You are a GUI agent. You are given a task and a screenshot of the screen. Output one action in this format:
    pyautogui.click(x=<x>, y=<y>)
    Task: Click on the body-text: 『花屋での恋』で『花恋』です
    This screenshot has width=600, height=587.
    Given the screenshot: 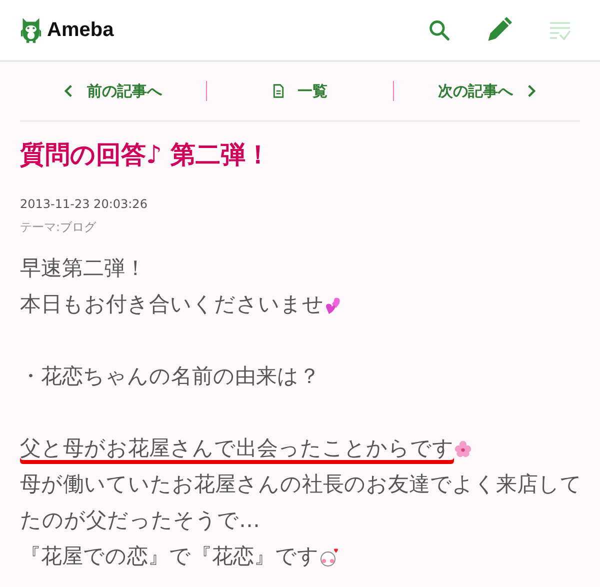 What is the action you would take?
    pyautogui.click(x=169, y=556)
    